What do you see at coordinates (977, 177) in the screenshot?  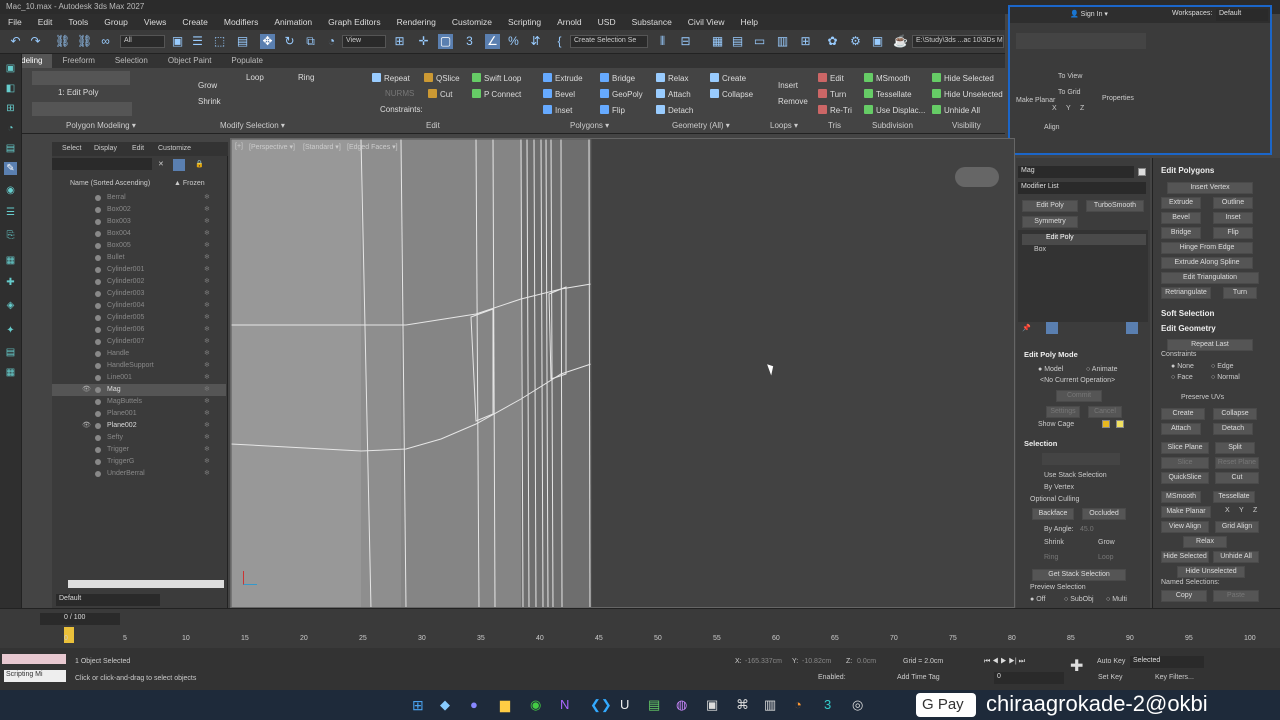 I see `viewcube-icon` at bounding box center [977, 177].